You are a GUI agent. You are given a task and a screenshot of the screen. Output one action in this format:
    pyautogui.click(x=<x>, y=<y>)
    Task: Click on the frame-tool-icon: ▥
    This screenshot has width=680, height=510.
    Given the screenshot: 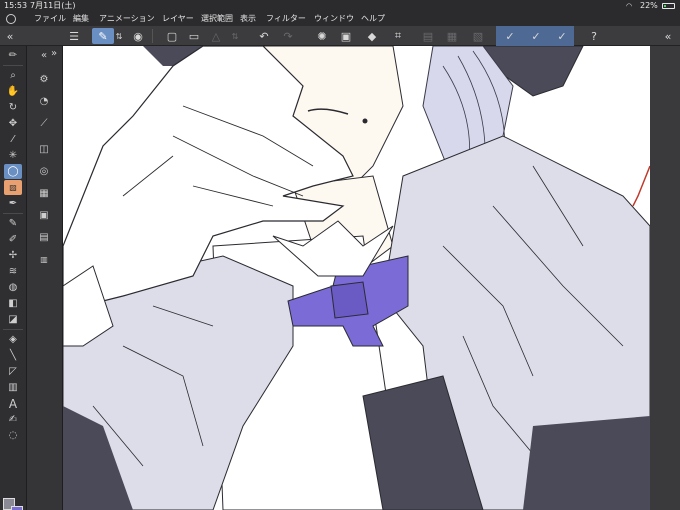 What is the action you would take?
    pyautogui.click(x=13, y=387)
    